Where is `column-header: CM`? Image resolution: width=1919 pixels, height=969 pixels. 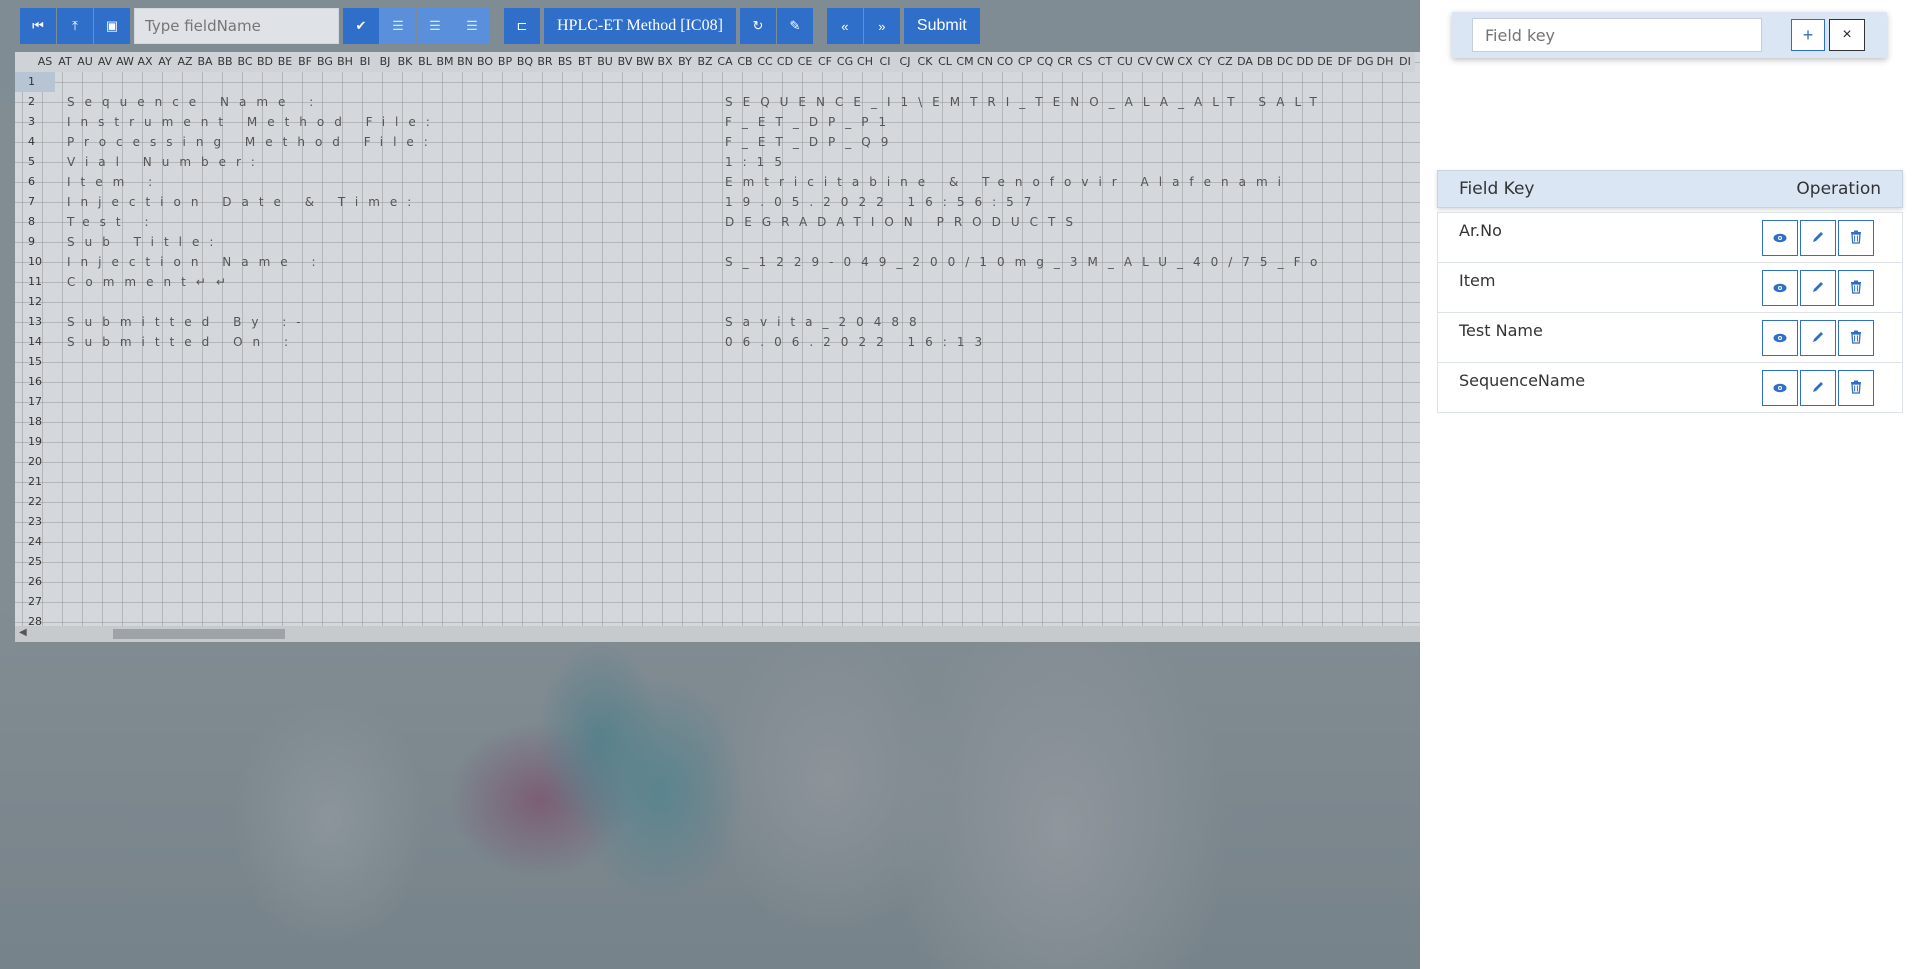 column-header: CM is located at coordinates (965, 62).